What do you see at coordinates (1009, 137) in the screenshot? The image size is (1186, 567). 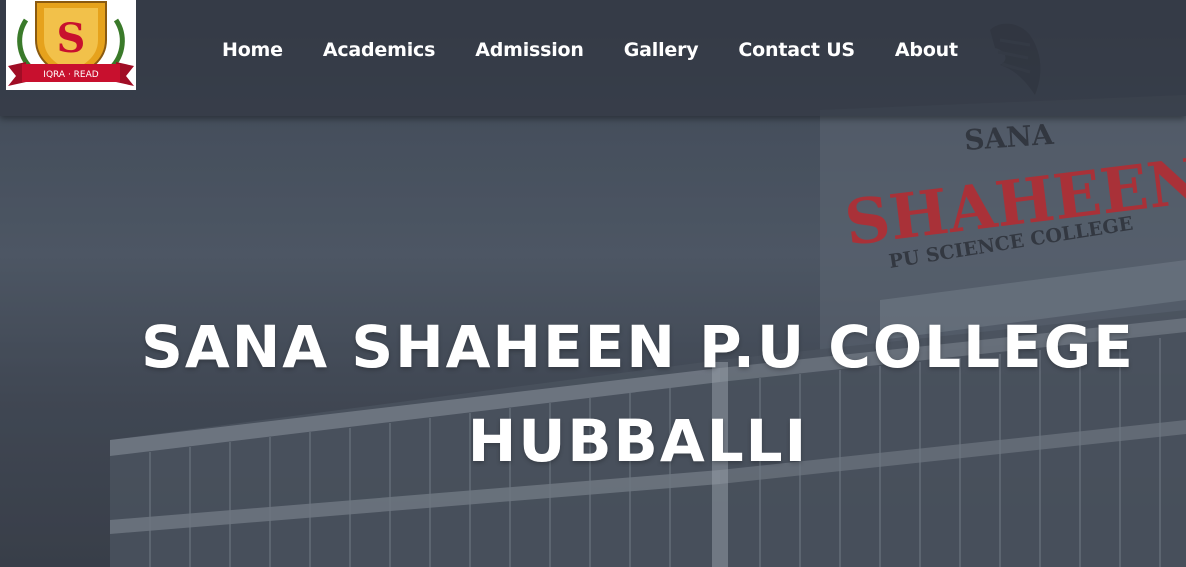 I see `sign-top-text: SANA` at bounding box center [1009, 137].